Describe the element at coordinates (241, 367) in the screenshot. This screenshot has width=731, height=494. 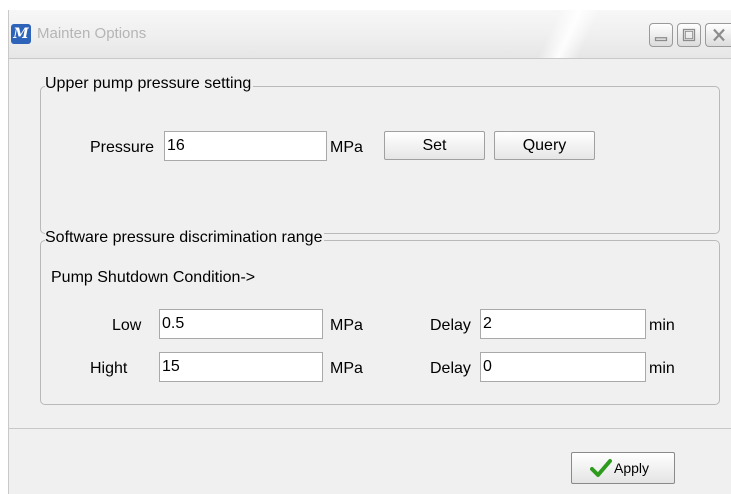
I see `high-pressure-input: 15` at that location.